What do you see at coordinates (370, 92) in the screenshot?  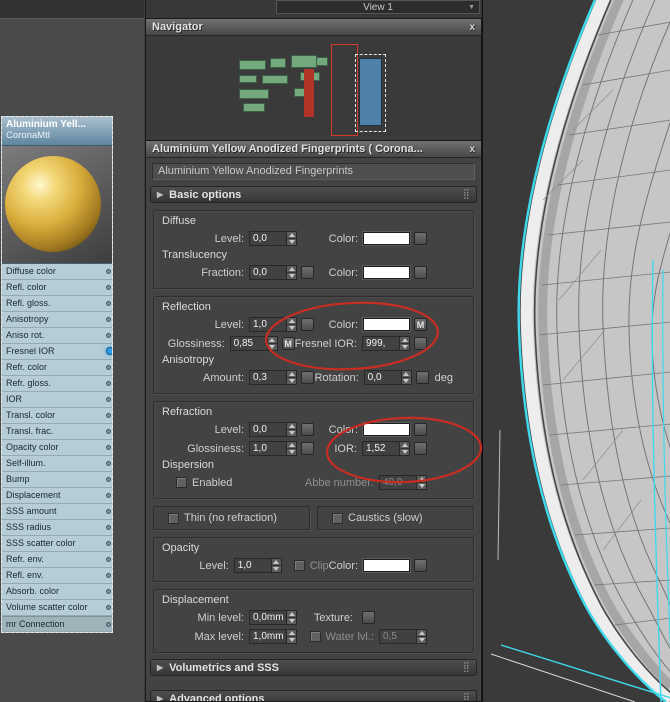 I see `navigator-node-selected` at bounding box center [370, 92].